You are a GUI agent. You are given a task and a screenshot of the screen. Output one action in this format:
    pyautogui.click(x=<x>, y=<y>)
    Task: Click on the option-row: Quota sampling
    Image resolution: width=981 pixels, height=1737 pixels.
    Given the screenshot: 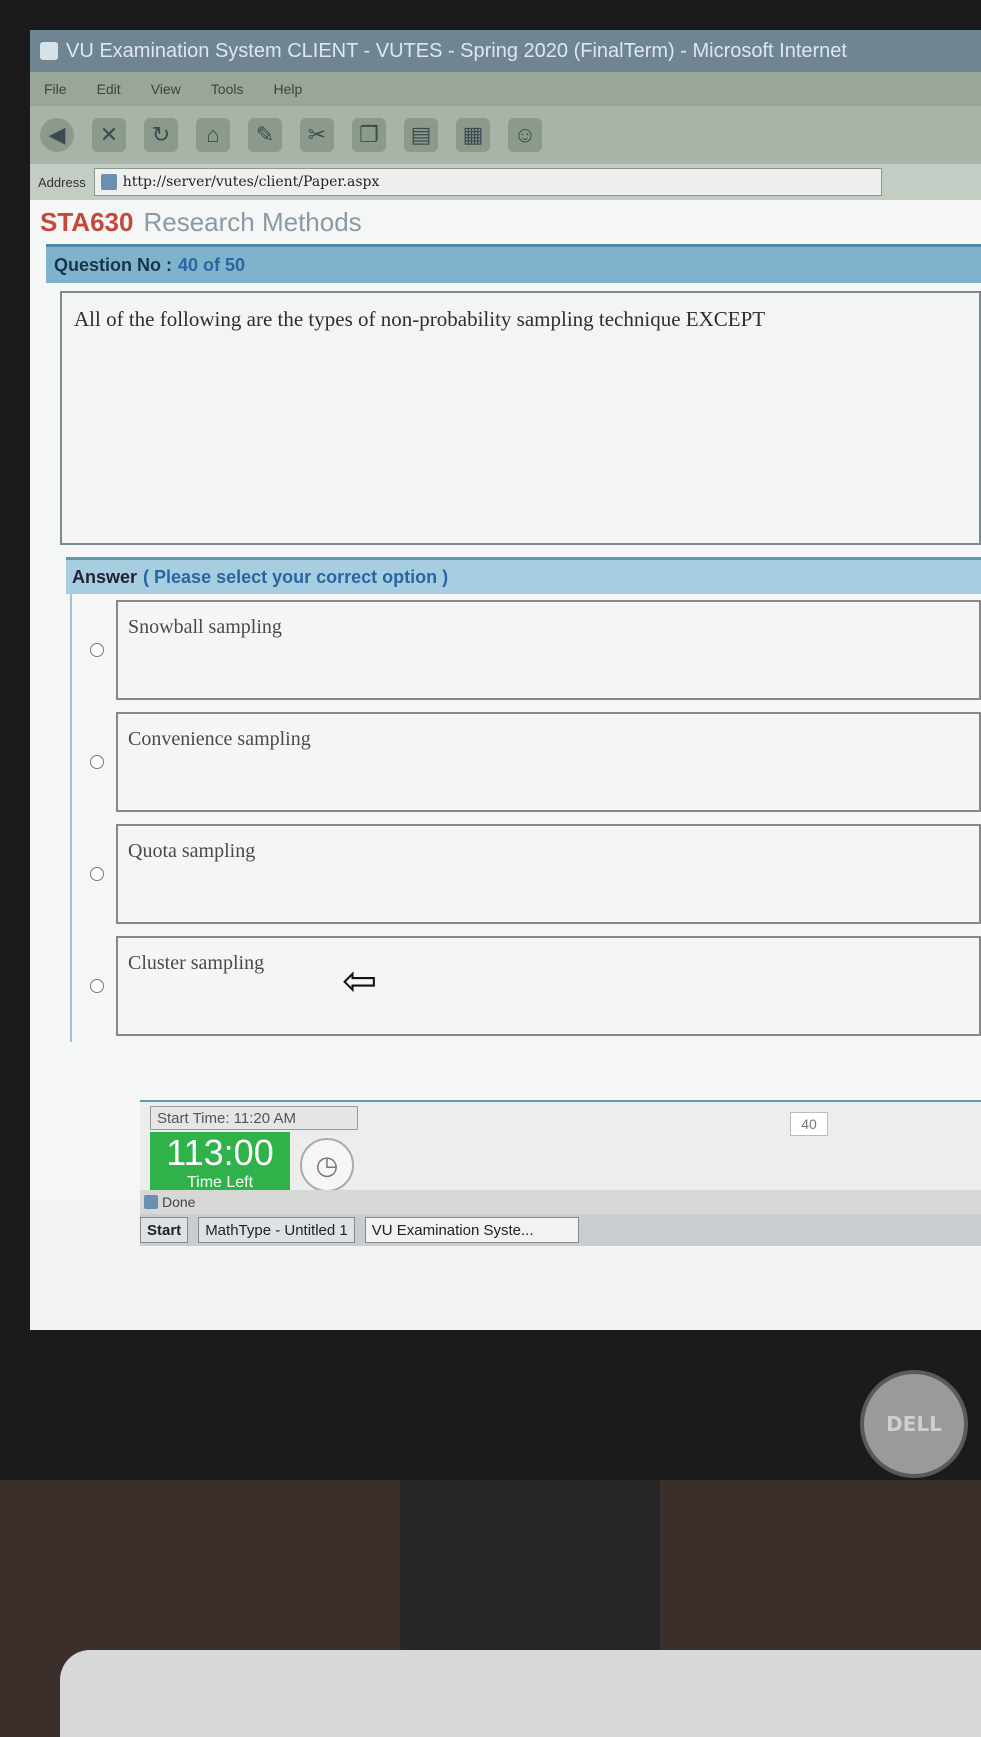 What is the action you would take?
    pyautogui.click(x=526, y=874)
    